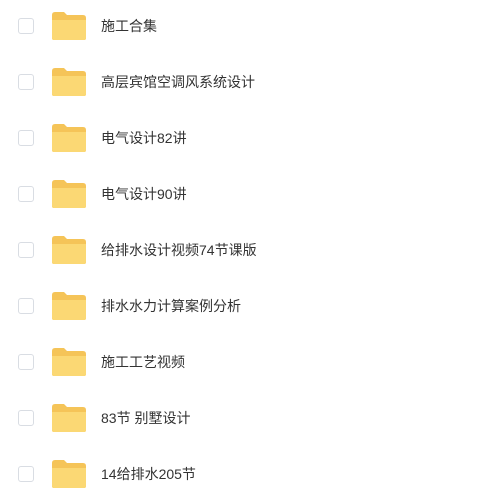 Image resolution: width=495 pixels, height=502 pixels. Describe the element at coordinates (143, 362) in the screenshot. I see `folder-name: 施工工艺视频` at that location.